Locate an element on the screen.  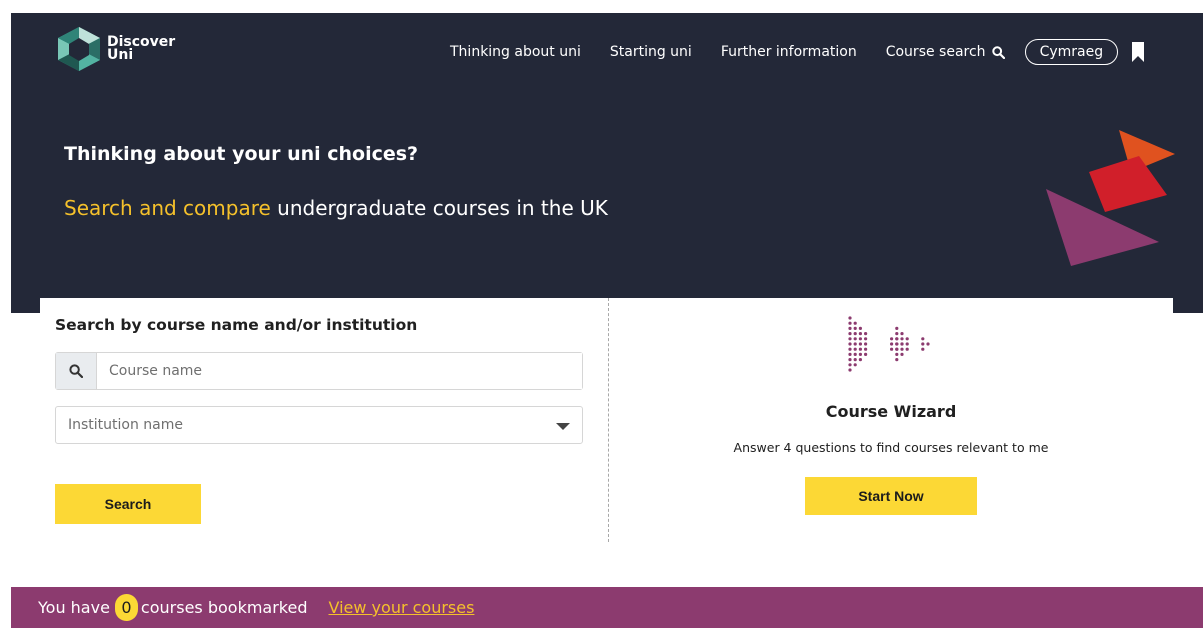
course-input-search-icon is located at coordinates (76, 371).